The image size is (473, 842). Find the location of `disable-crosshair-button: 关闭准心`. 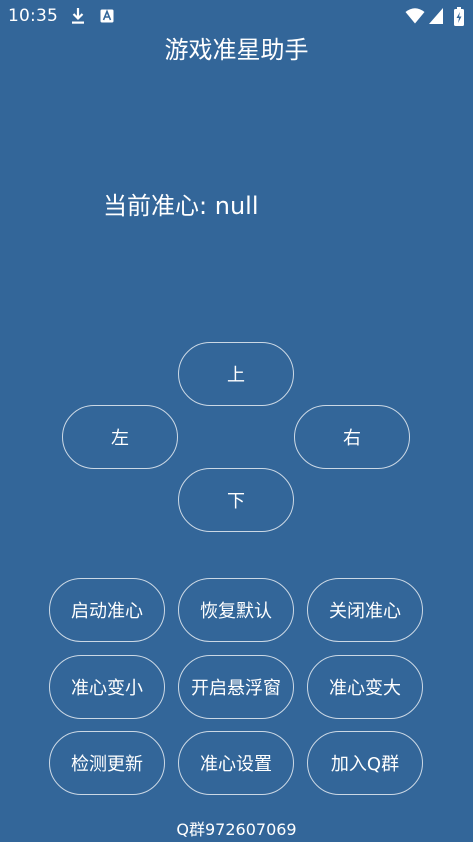

disable-crosshair-button: 关闭准心 is located at coordinates (365, 610).